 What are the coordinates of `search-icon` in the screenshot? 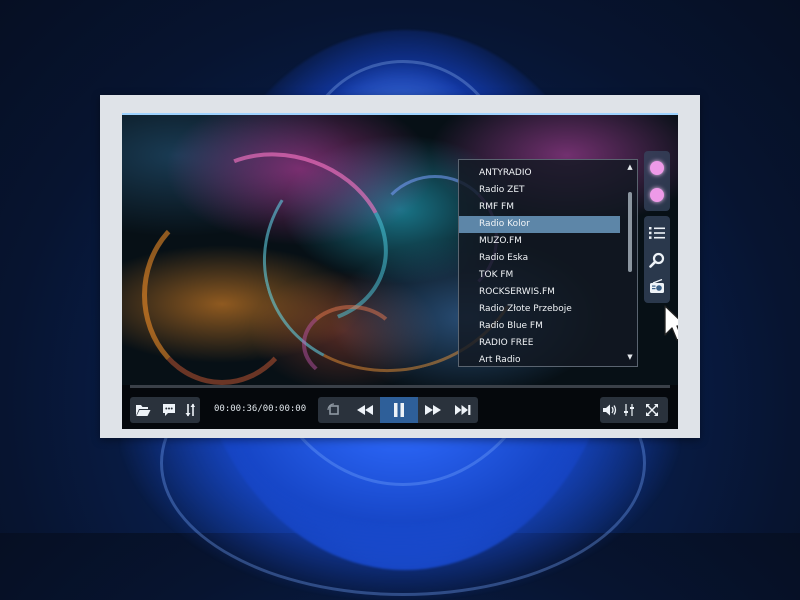 It's located at (657, 260).